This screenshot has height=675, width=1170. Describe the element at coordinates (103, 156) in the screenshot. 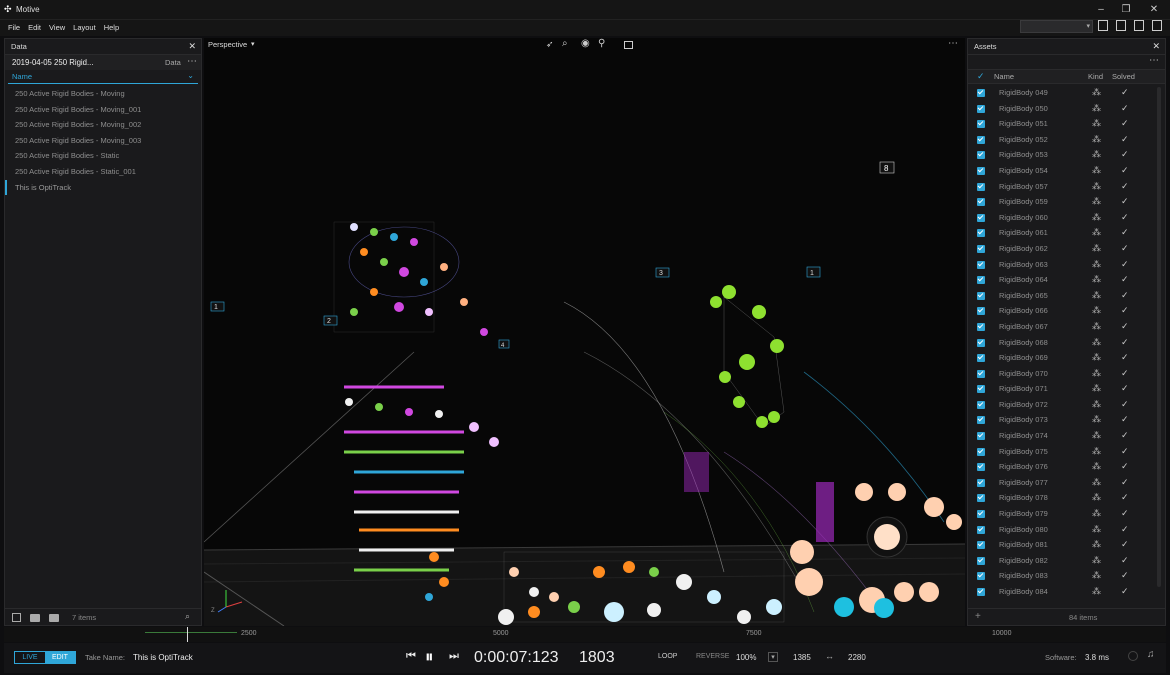

I see `list-item: 250 Active Rigid Bodies - Static` at that location.